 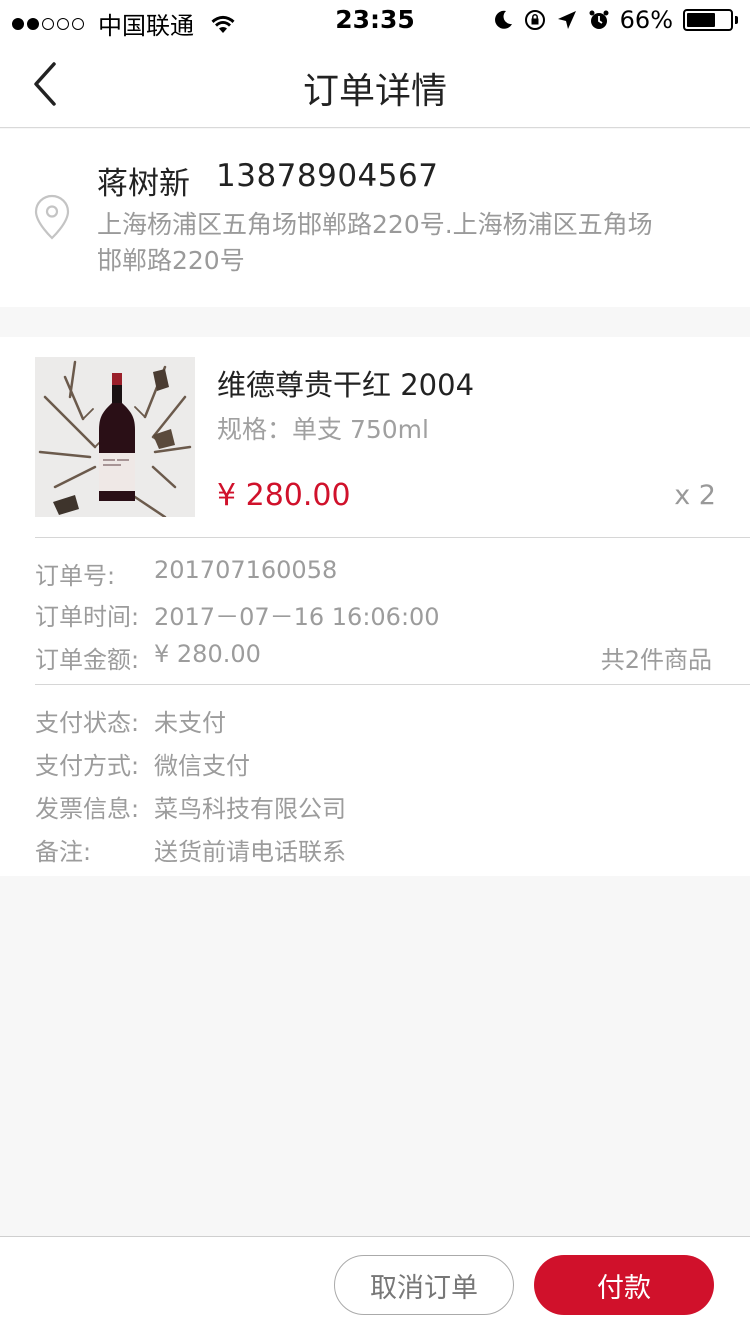 I want to click on address-detail: 上海杨浦区五角场邯郸路220号.上海杨浦区五角场邯郸路220号, so click(x=375, y=242).